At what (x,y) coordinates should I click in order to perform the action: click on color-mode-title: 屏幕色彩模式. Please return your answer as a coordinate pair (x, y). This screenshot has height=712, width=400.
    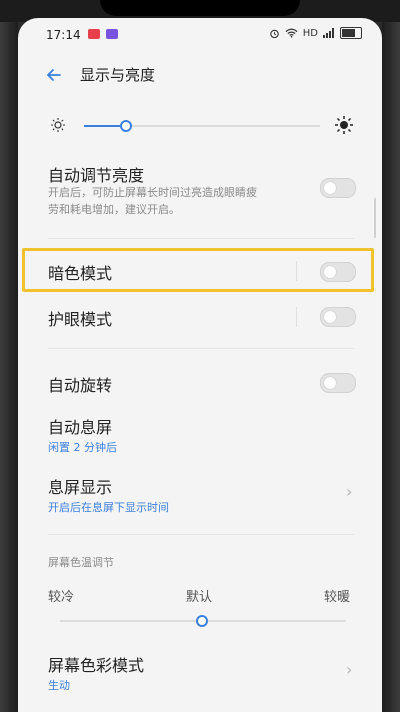
    Looking at the image, I should click on (96, 664).